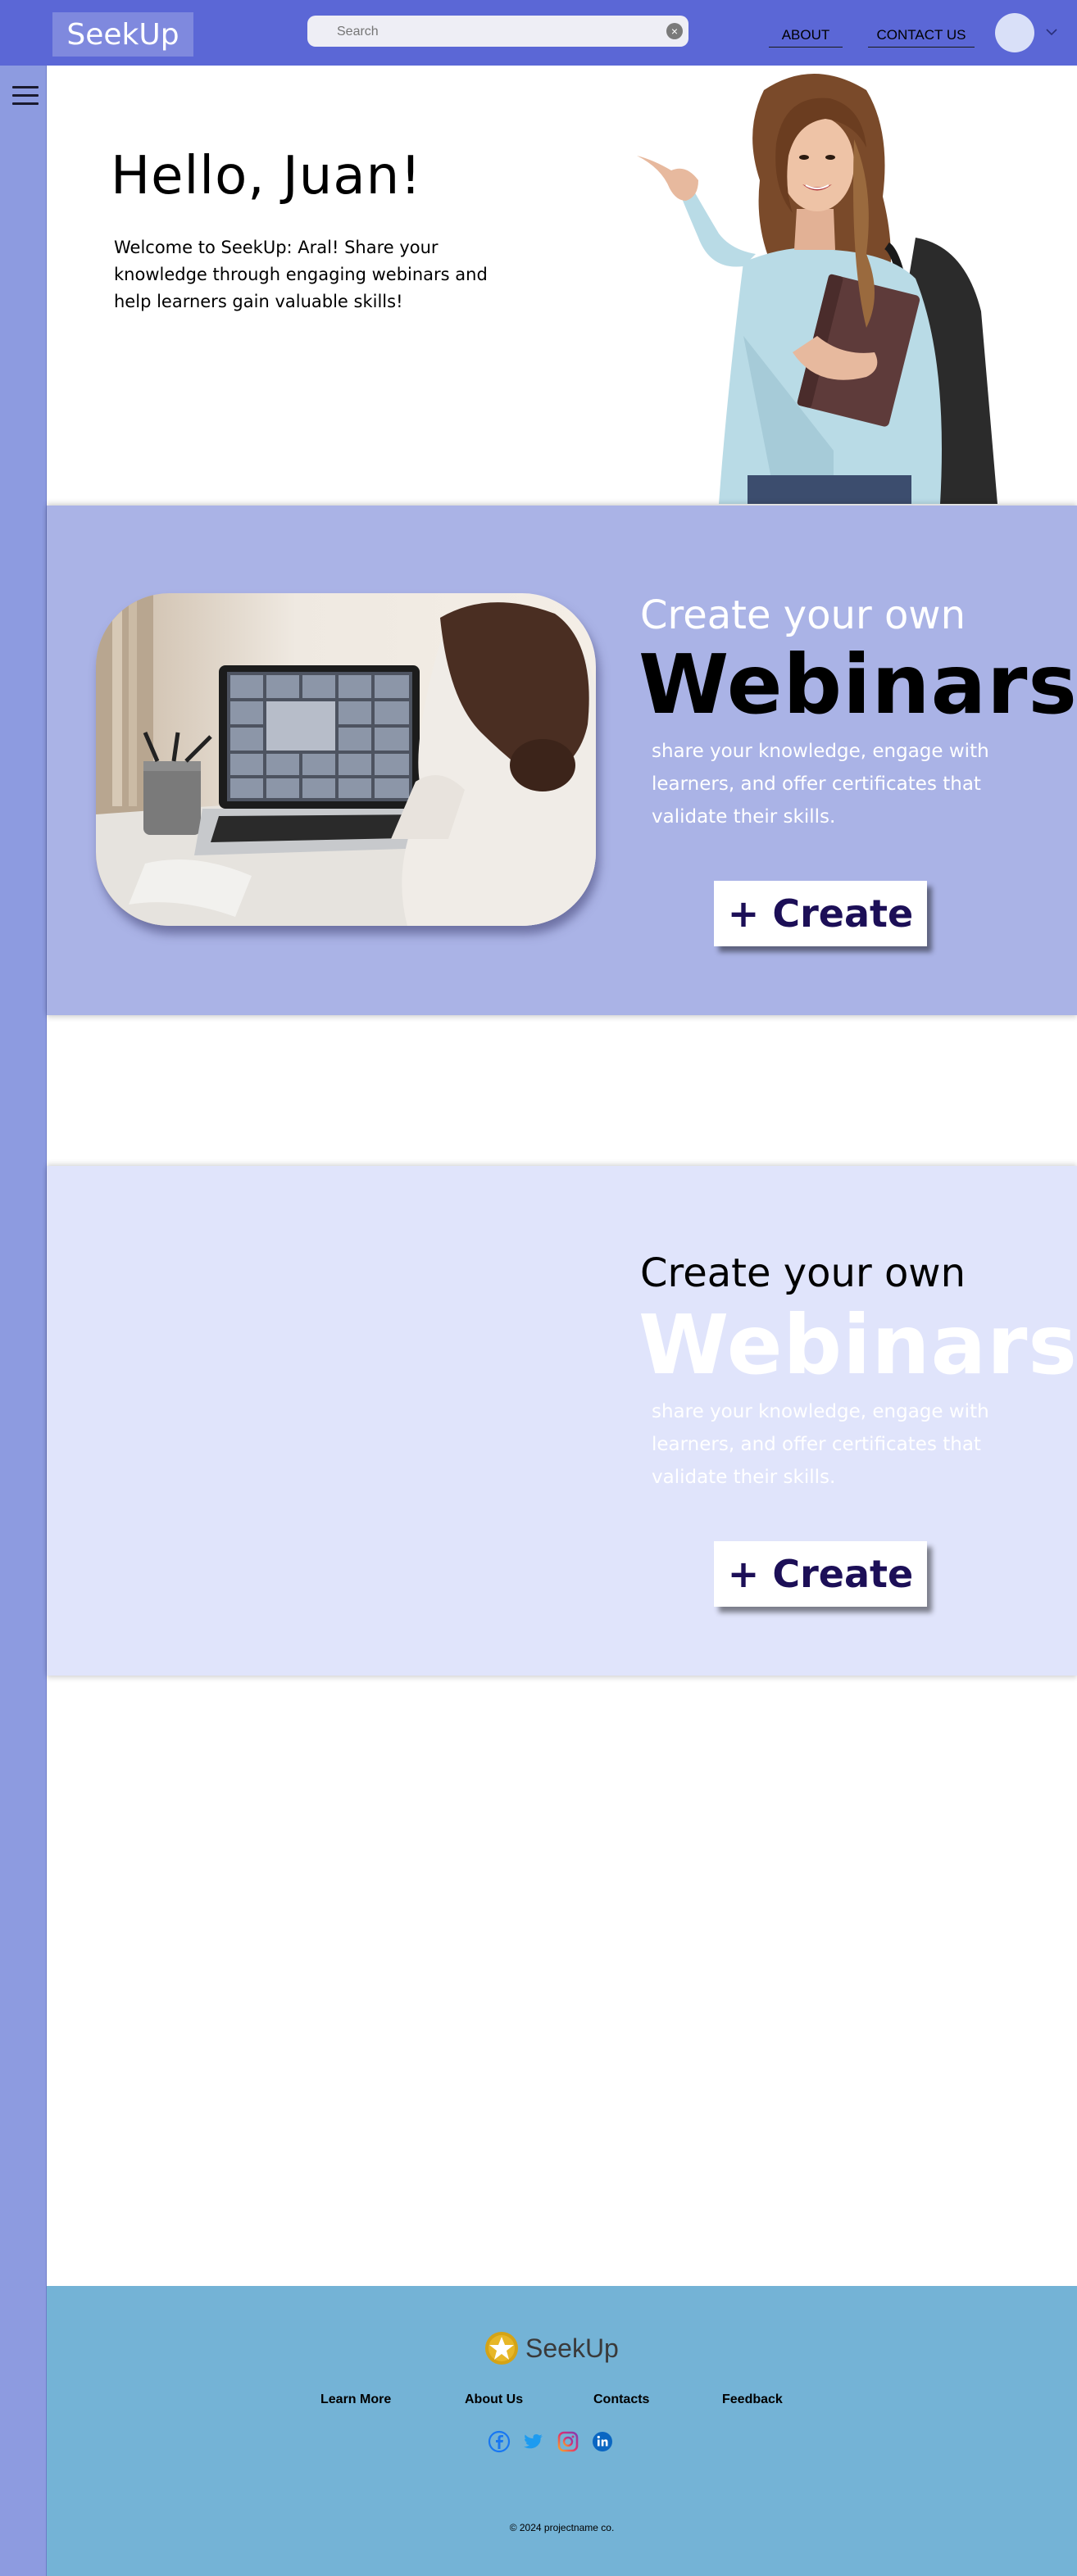 Image resolution: width=1077 pixels, height=2576 pixels. What do you see at coordinates (346, 759) in the screenshot?
I see `webinar-photo` at bounding box center [346, 759].